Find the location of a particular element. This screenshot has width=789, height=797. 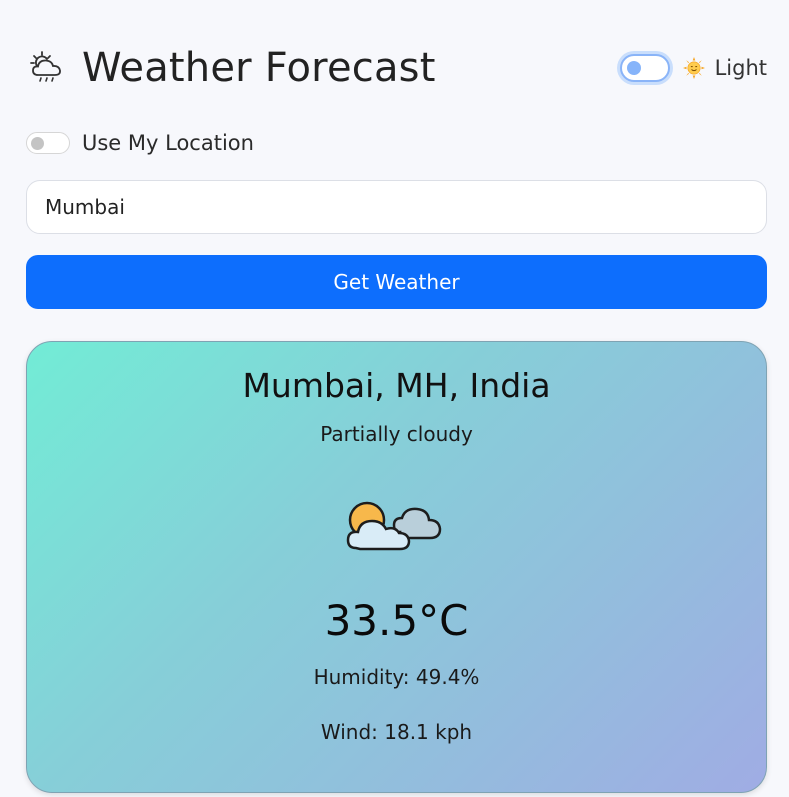

title-group: Weather Forecast is located at coordinates (232, 68).